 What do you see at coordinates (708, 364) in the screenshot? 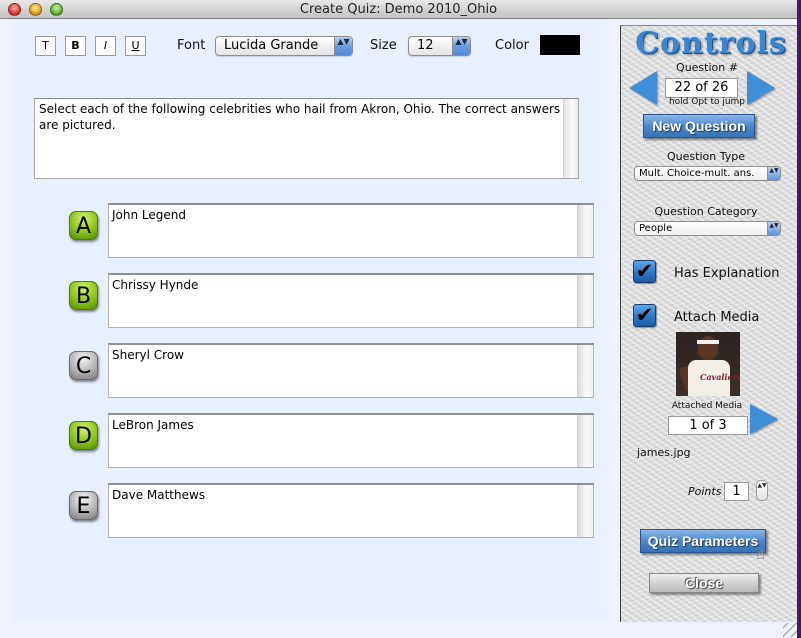
I see `attached-media-thumbnail: Cavaliers` at bounding box center [708, 364].